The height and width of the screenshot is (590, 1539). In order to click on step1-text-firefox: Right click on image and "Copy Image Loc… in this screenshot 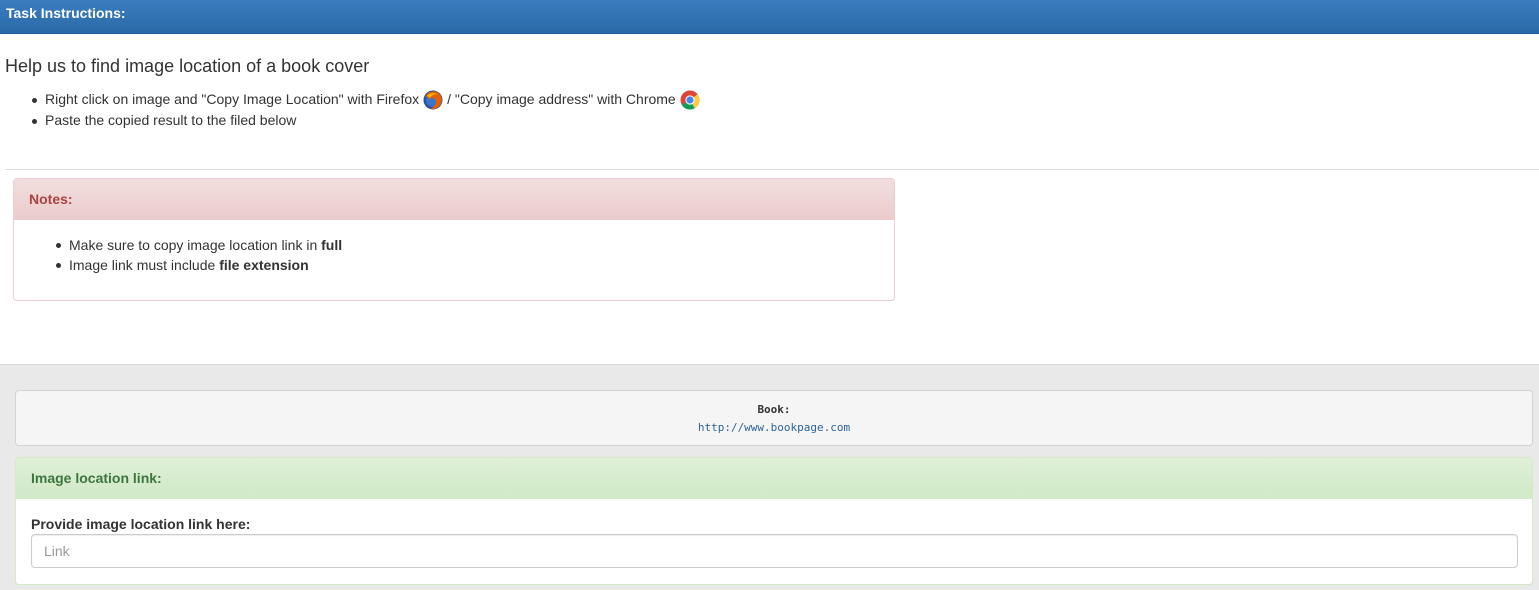, I will do `click(232, 99)`.